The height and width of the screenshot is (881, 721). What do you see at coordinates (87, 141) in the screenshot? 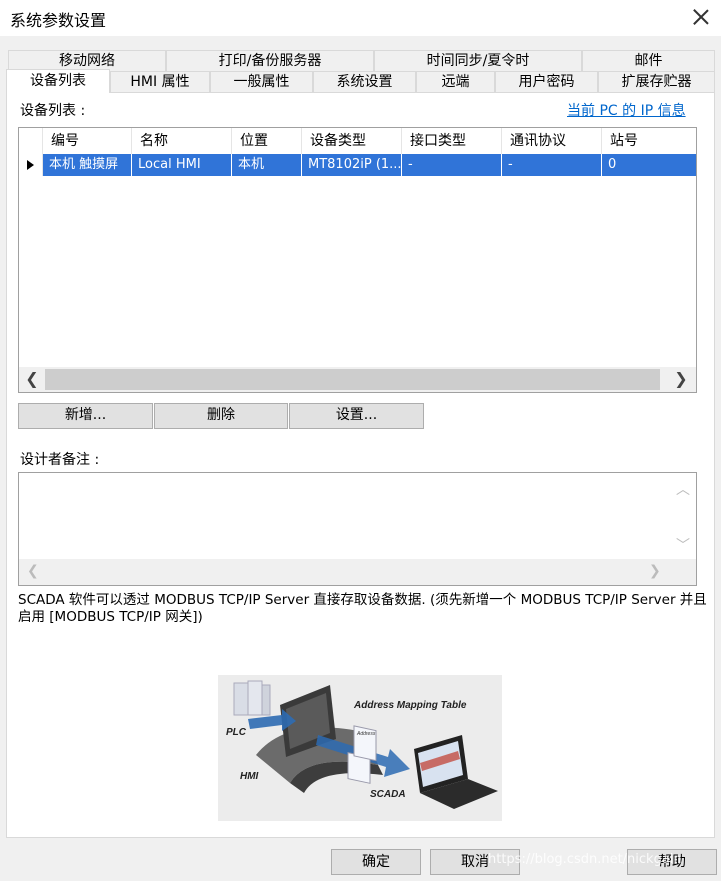
I see `column-header: 编号` at bounding box center [87, 141].